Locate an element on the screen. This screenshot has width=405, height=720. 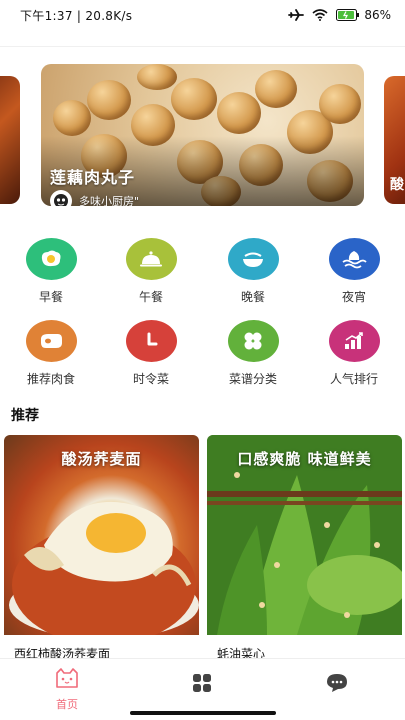
bowl-icon is located at coordinates (253, 259).